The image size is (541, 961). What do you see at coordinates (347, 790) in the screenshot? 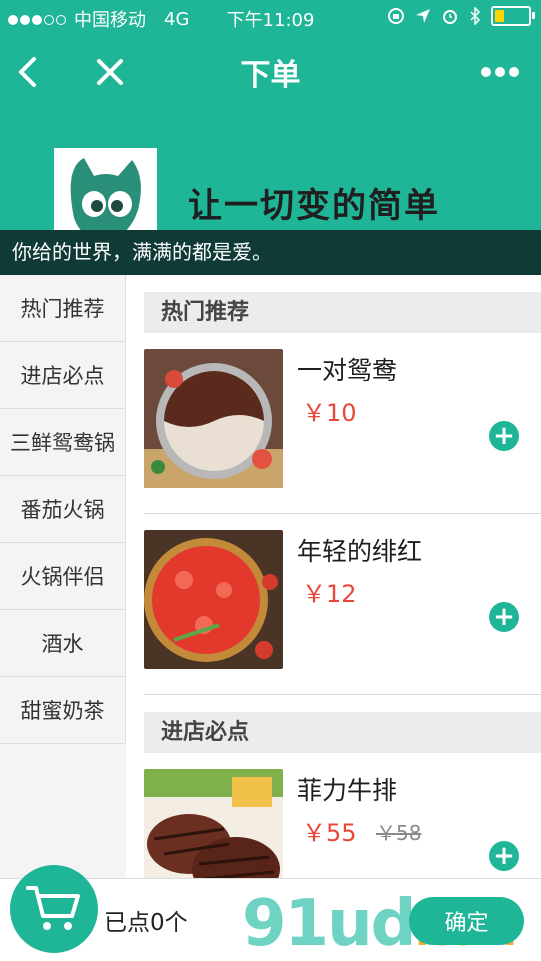
I see `dish-name: 菲力牛排` at bounding box center [347, 790].